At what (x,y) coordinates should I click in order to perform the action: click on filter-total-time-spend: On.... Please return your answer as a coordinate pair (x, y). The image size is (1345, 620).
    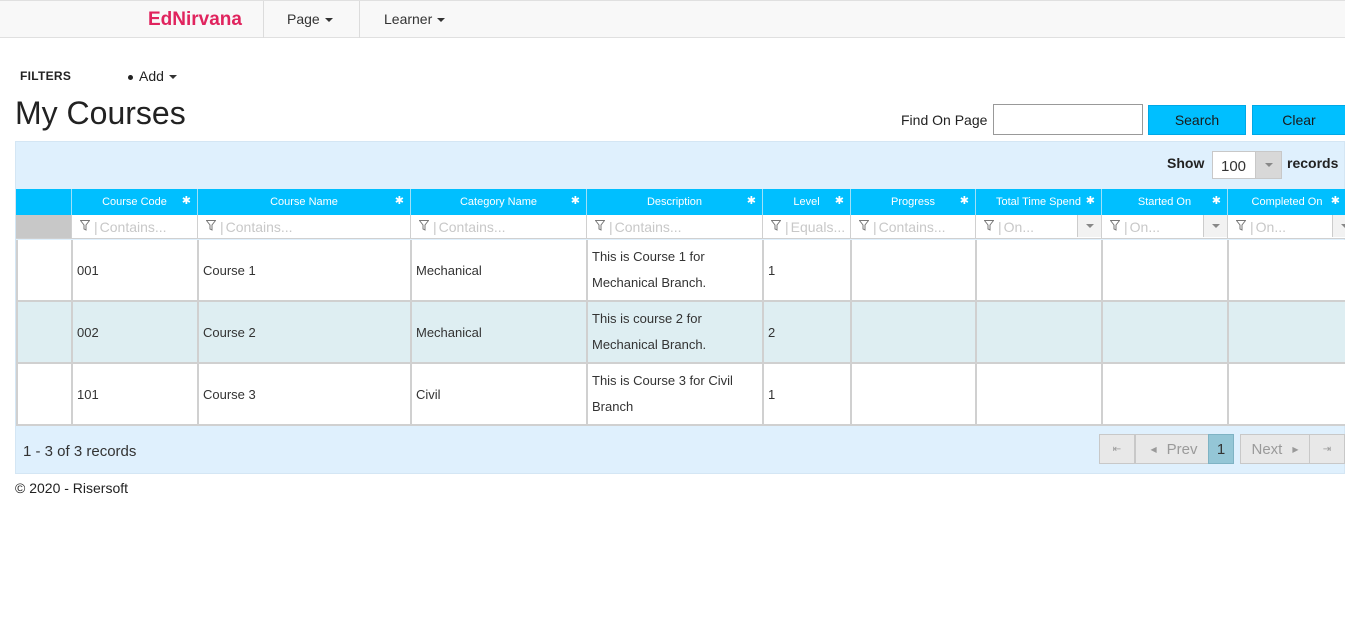
    Looking at the image, I should click on (1038, 227).